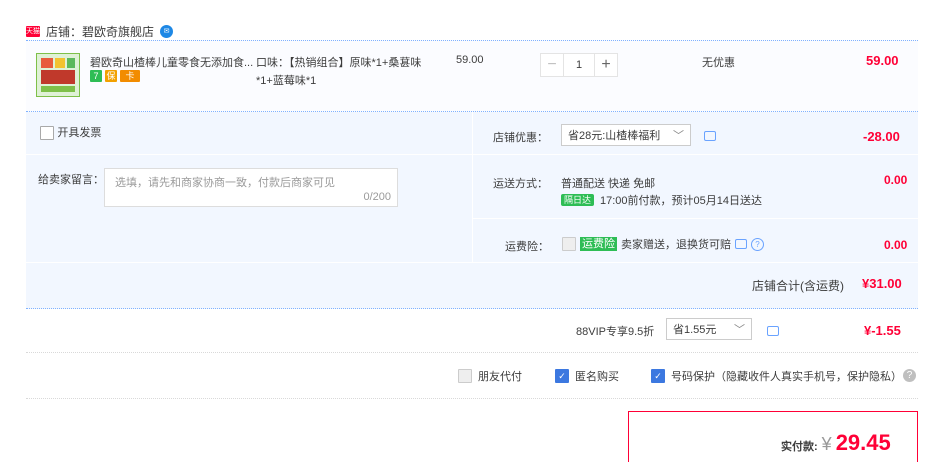  I want to click on shop-total-amount: ¥31.00, so click(882, 283).